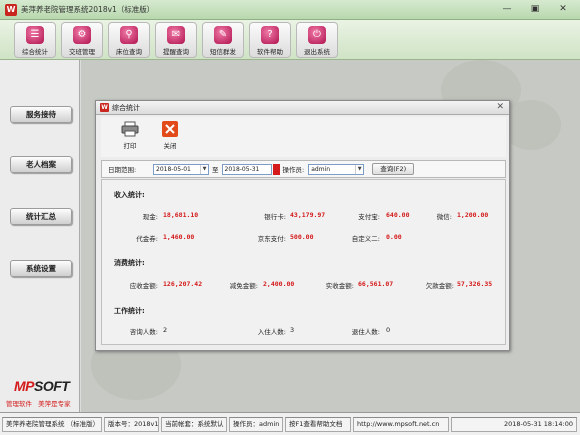 The height and width of the screenshot is (435, 580). What do you see at coordinates (473, 215) in the screenshot?
I see `wechat-value: 1,200.00` at bounding box center [473, 215].